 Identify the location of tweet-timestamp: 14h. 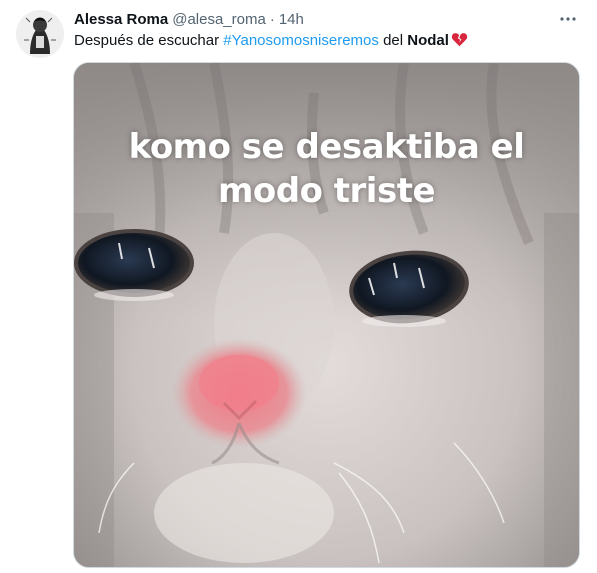
(291, 19).